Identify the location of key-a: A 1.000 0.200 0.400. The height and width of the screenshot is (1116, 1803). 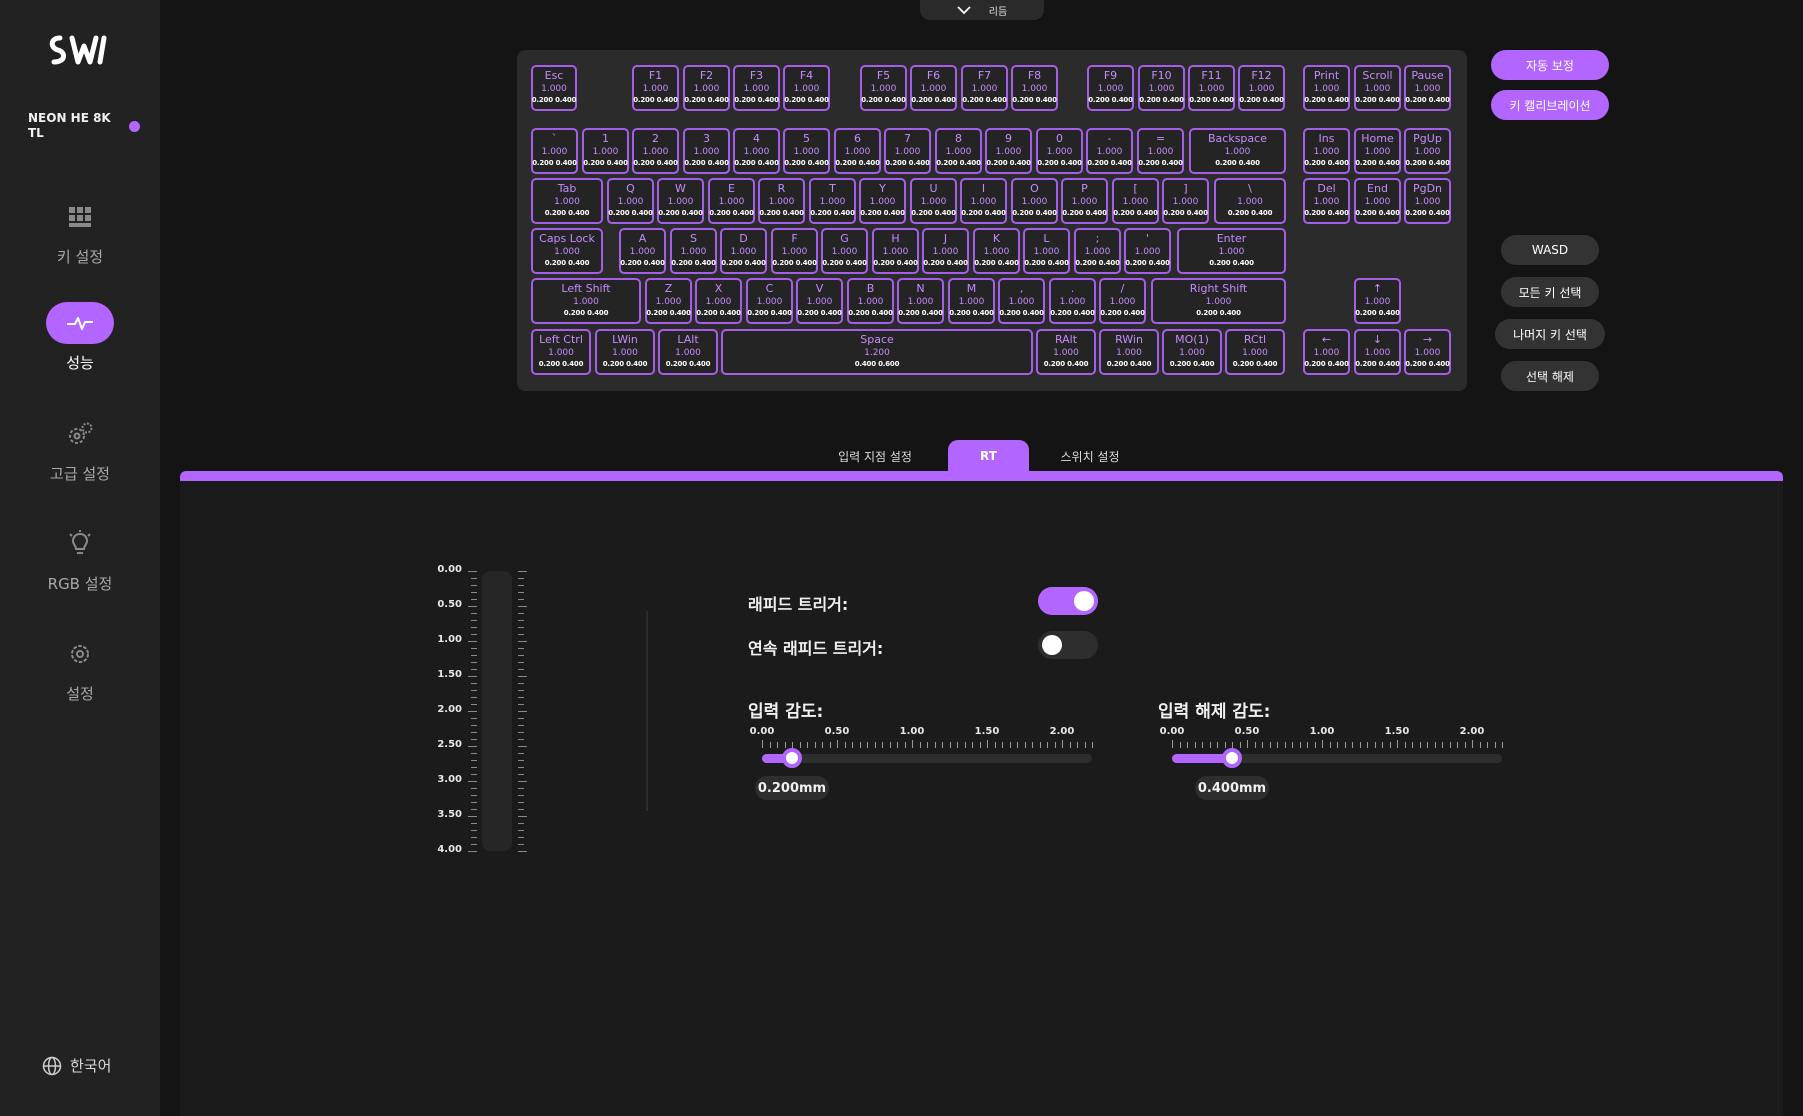
(642, 251).